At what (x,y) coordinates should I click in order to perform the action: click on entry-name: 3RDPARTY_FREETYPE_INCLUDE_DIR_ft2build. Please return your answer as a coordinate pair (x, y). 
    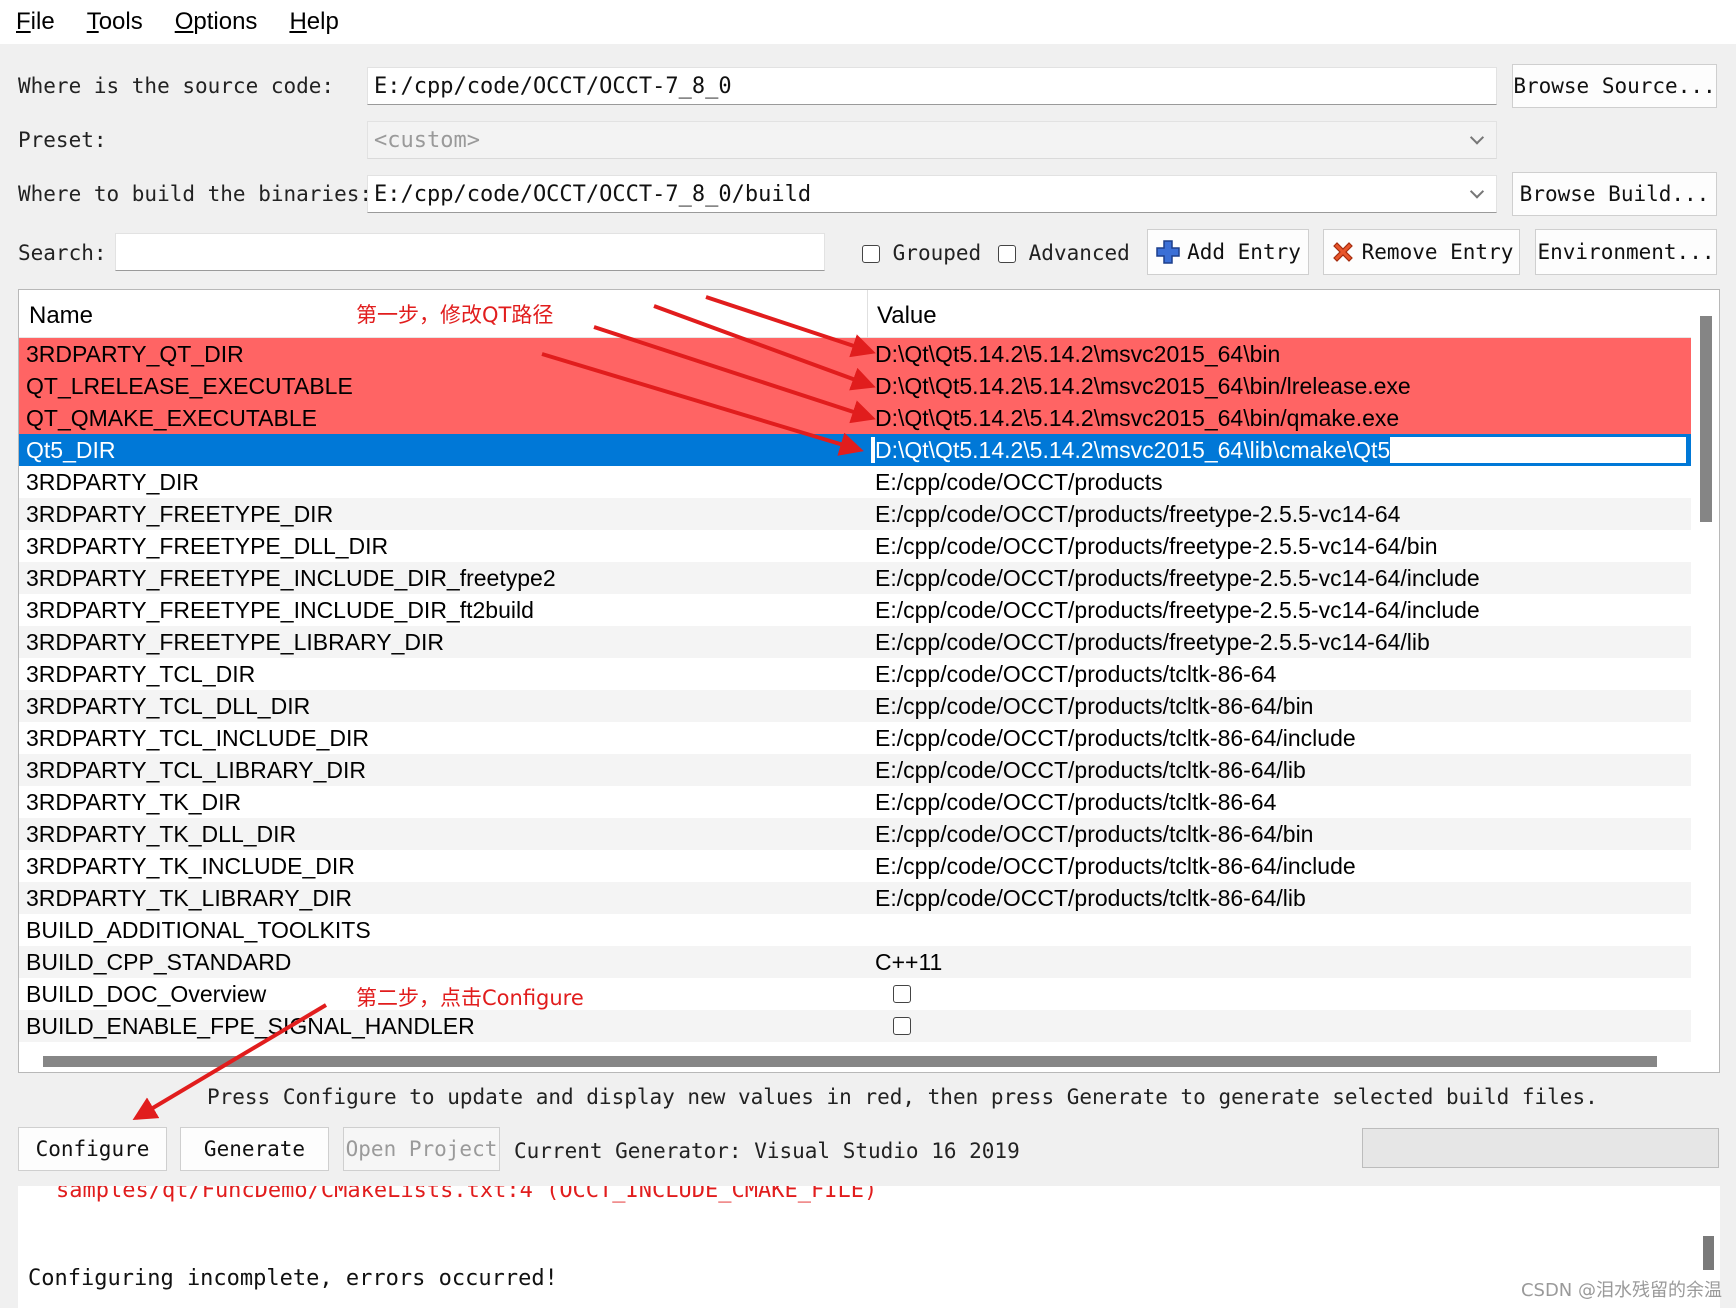
    Looking at the image, I should click on (280, 610).